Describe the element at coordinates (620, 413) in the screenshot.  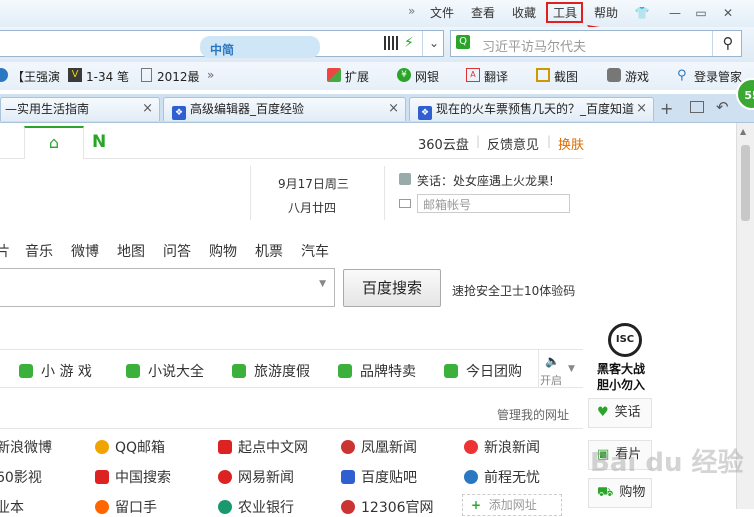
I see `side-jokes-button: ♥ 笑话` at that location.